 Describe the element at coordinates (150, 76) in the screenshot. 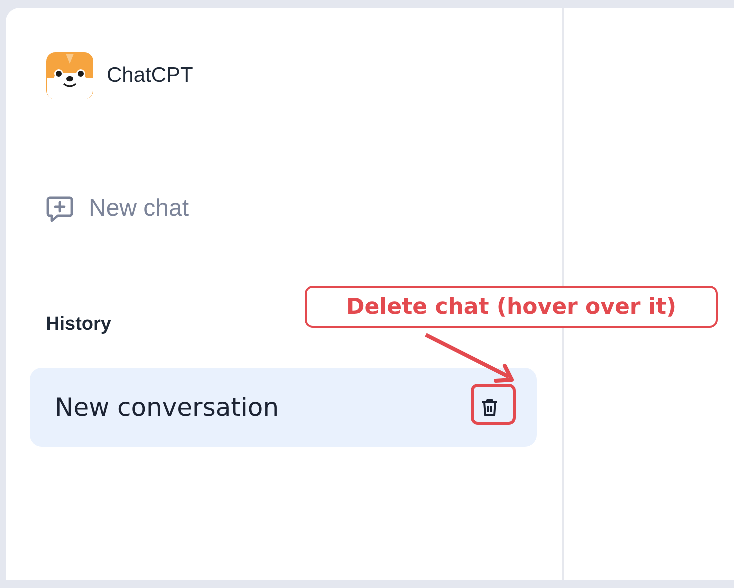

I see `app-name: ChatCPT` at that location.